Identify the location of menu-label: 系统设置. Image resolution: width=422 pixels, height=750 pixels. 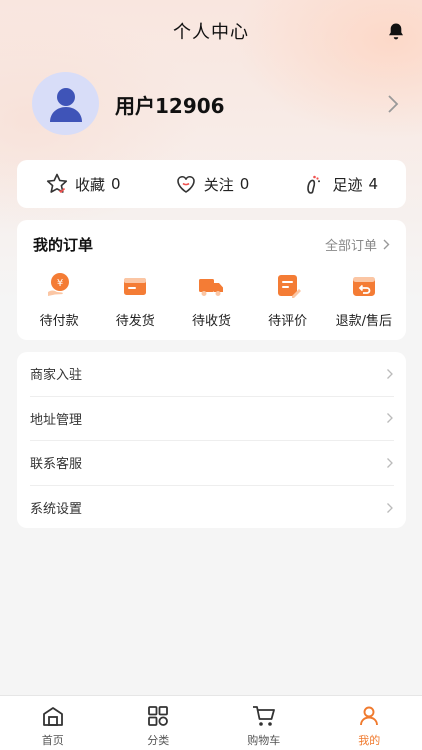
(56, 510).